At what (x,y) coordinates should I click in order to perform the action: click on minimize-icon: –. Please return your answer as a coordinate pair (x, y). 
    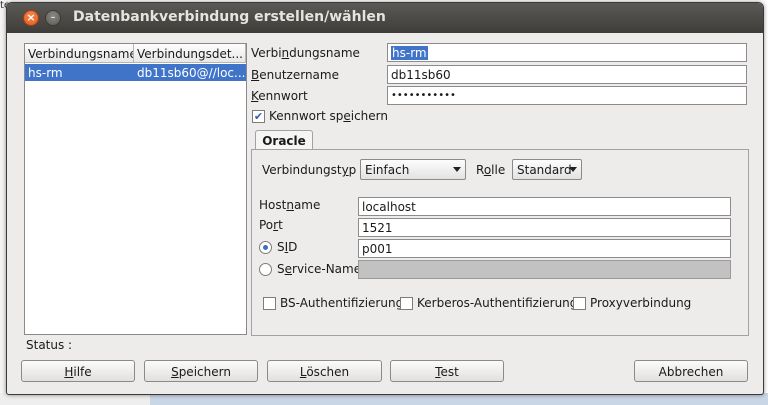
    Looking at the image, I should click on (53, 18).